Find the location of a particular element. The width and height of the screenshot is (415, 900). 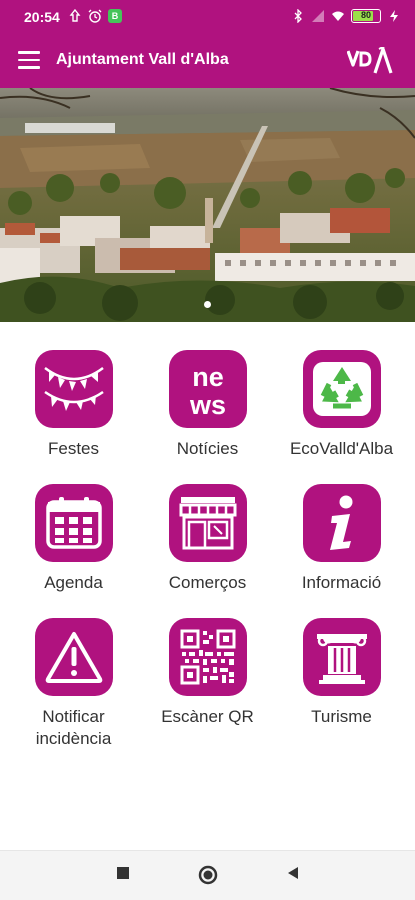

carousel-indicator is located at coordinates (207, 304).